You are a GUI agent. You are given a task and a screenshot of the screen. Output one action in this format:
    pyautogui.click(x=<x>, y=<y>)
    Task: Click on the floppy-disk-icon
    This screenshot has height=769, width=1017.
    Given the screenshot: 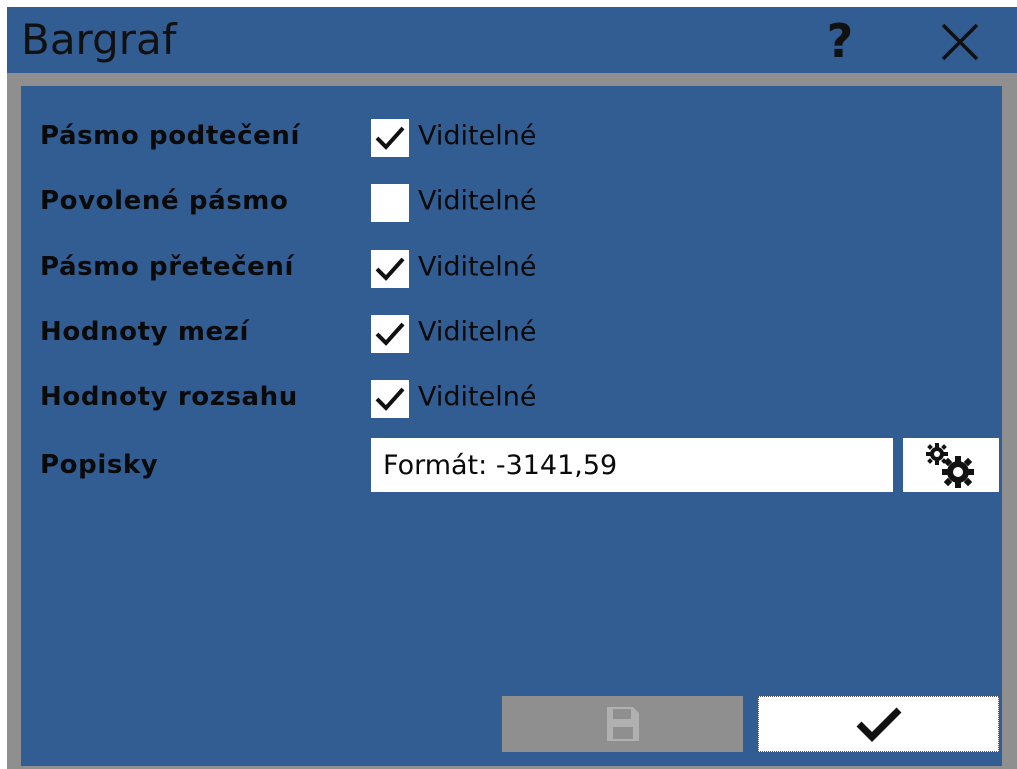 What is the action you would take?
    pyautogui.click(x=622, y=724)
    